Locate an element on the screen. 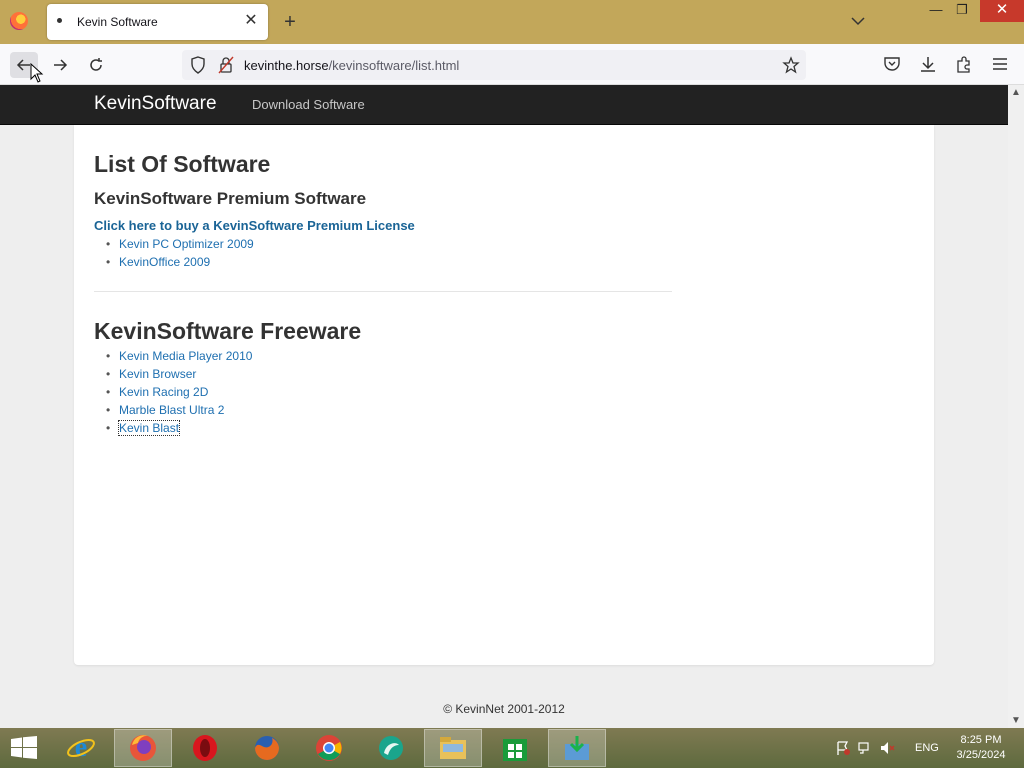 The width and height of the screenshot is (1024, 768). vertical-scrollbar: ▲ ▼ is located at coordinates (1016, 406).